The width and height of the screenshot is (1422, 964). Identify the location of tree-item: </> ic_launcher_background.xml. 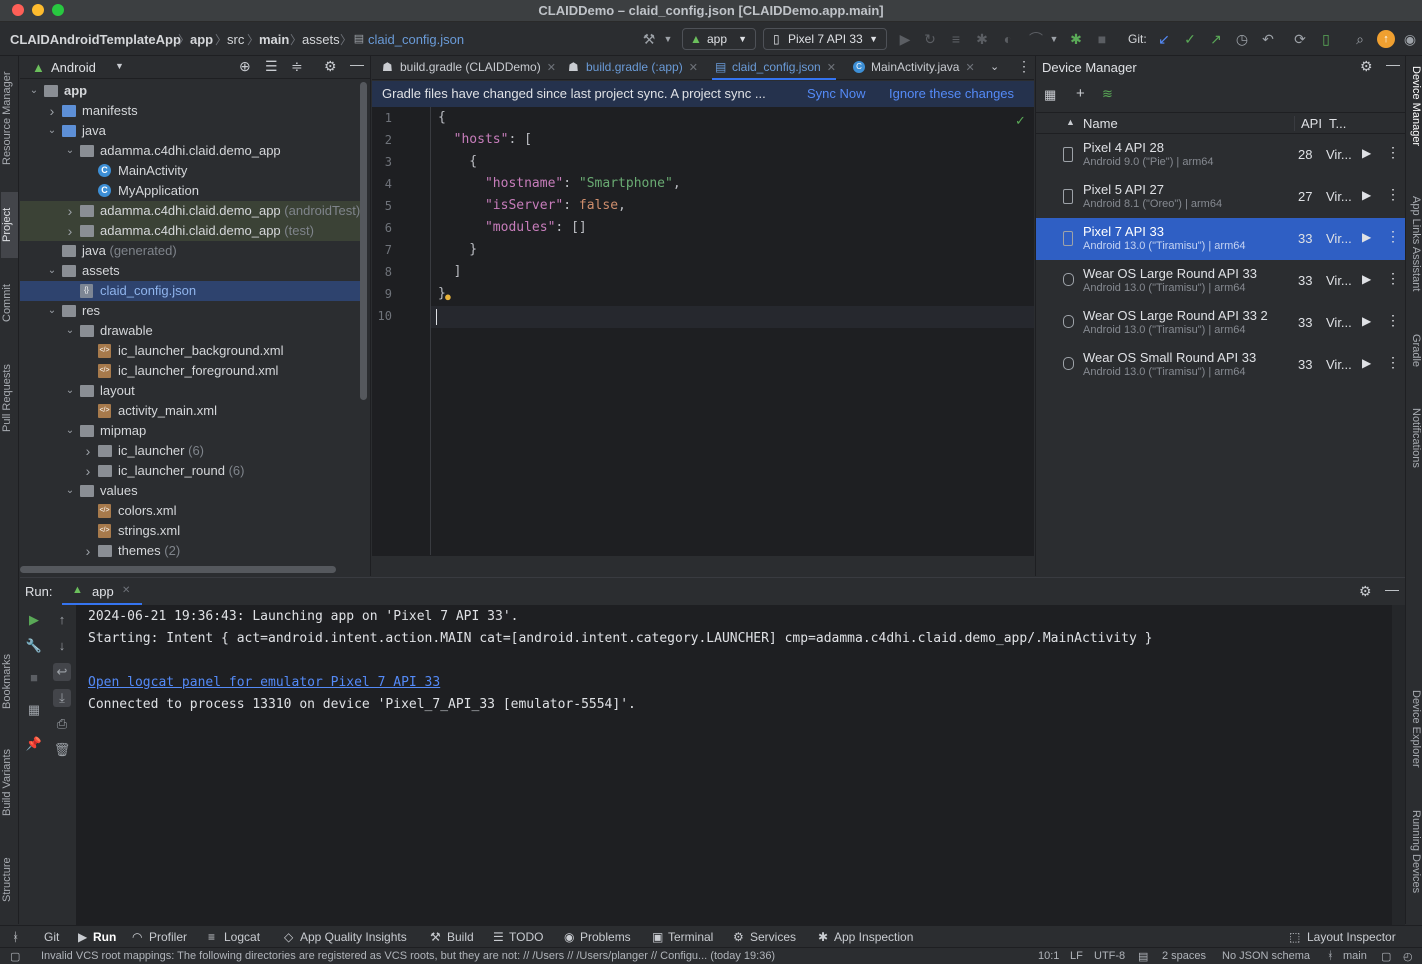
(190, 351).